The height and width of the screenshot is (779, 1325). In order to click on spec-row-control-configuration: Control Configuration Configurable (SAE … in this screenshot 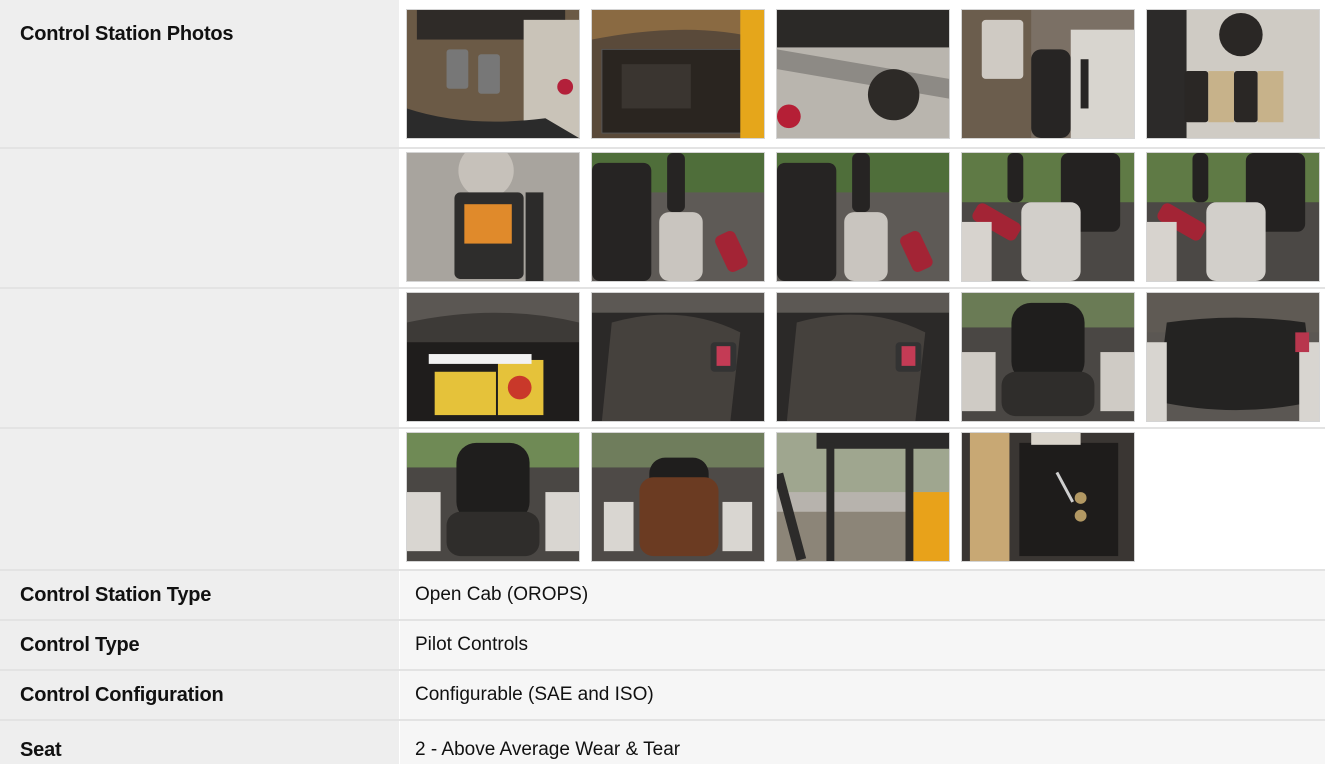, I will do `click(662, 695)`.